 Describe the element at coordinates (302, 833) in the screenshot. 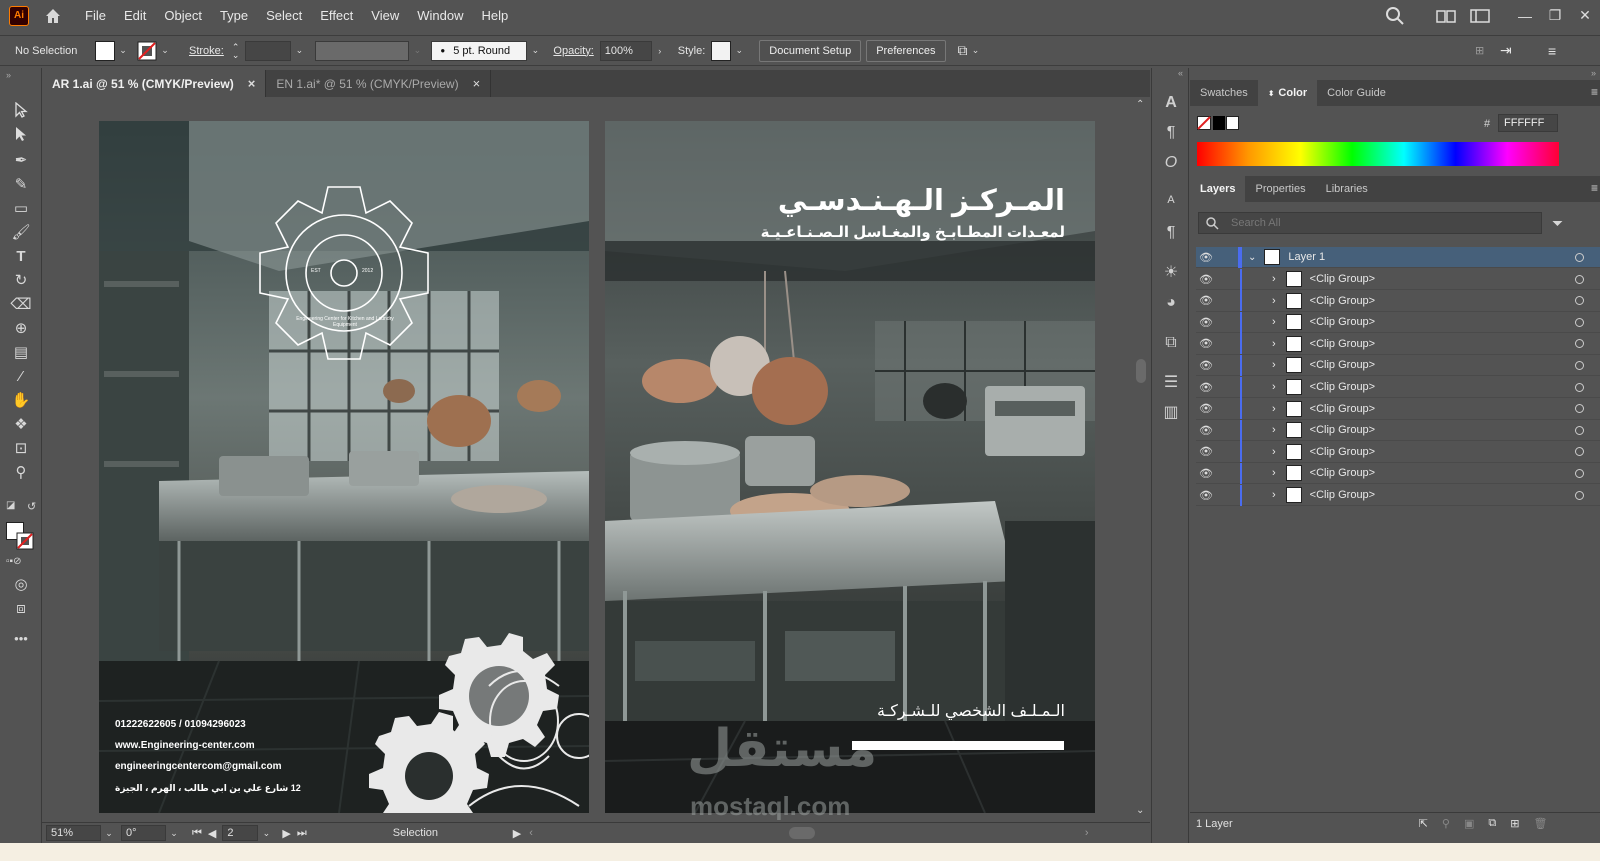

I see `last-artboard-icon: ⏭` at that location.